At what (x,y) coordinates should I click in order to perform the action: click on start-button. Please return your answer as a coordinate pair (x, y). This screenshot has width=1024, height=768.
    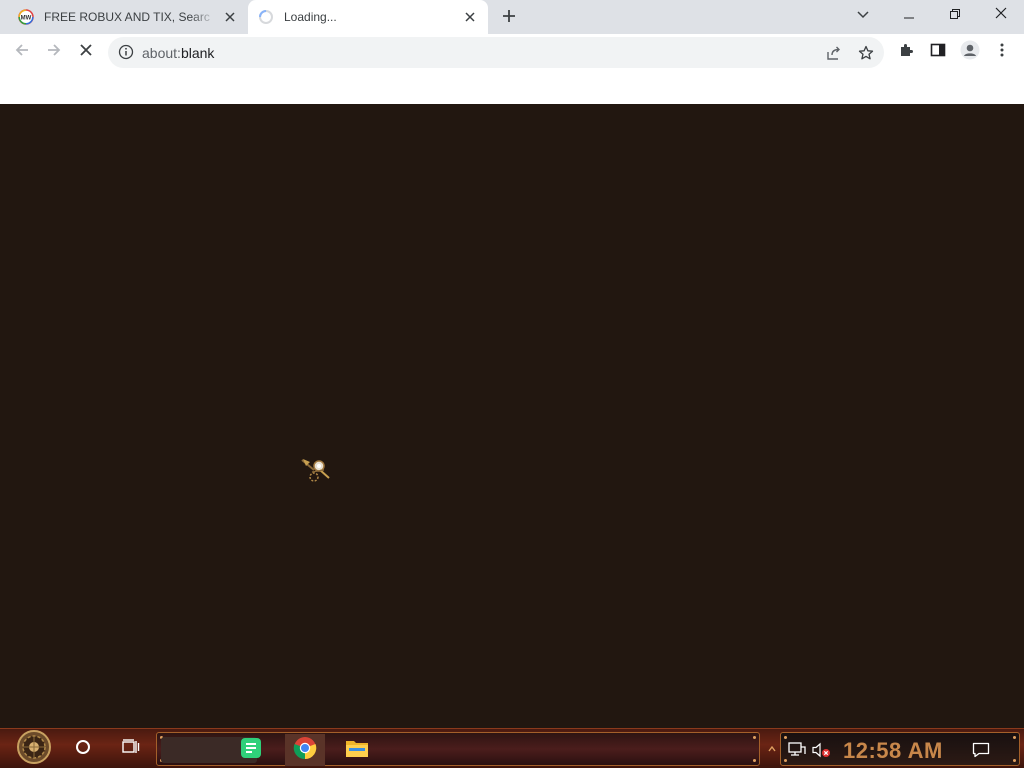
    Looking at the image, I should click on (34, 748).